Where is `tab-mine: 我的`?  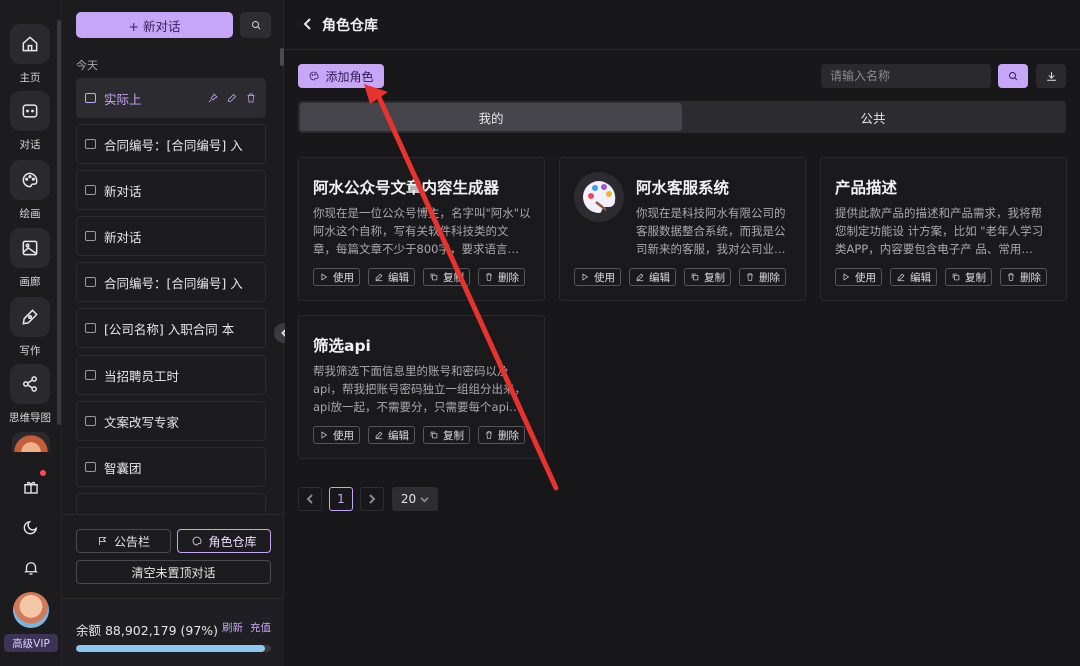
tab-mine: 我的 is located at coordinates (491, 117).